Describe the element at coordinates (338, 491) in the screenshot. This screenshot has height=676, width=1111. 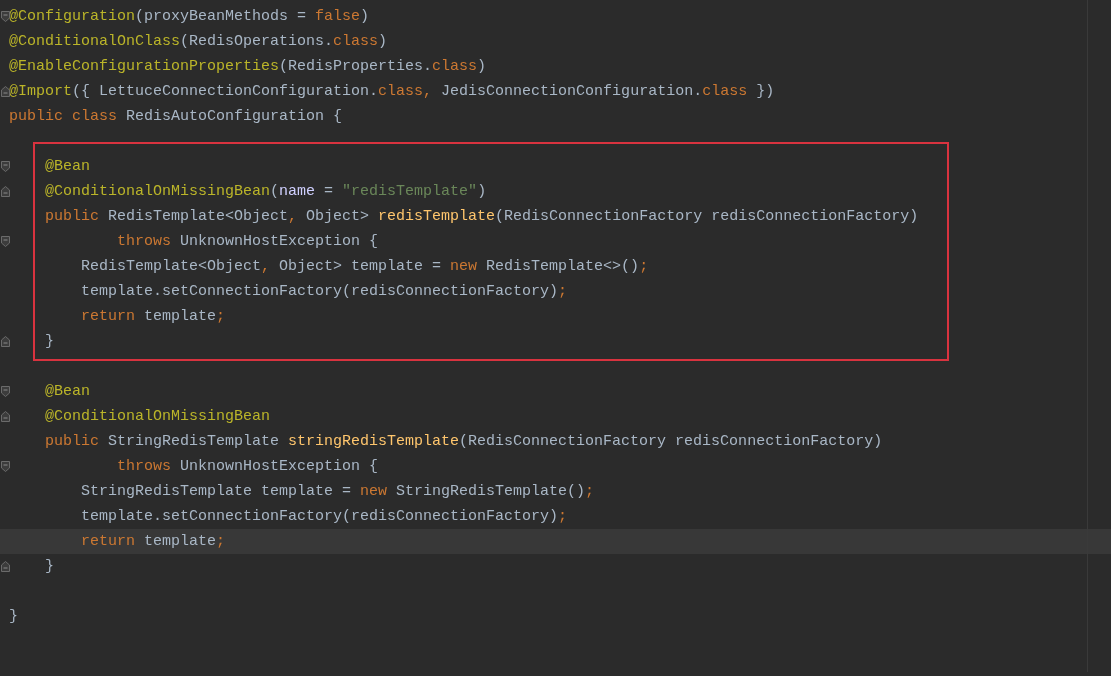
I see `code-line: StringRedisTemplate template = new StringRedisTemplate();` at that location.